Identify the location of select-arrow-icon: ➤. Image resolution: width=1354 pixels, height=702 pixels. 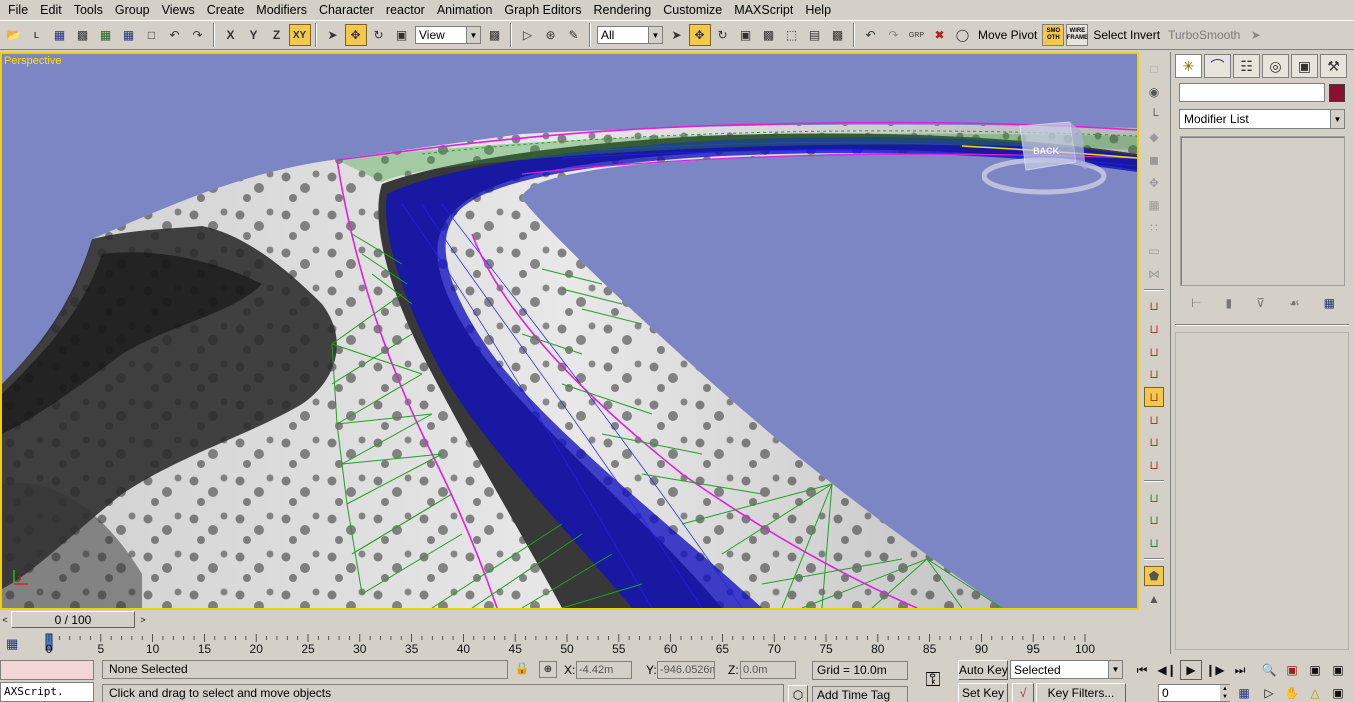
(333, 35).